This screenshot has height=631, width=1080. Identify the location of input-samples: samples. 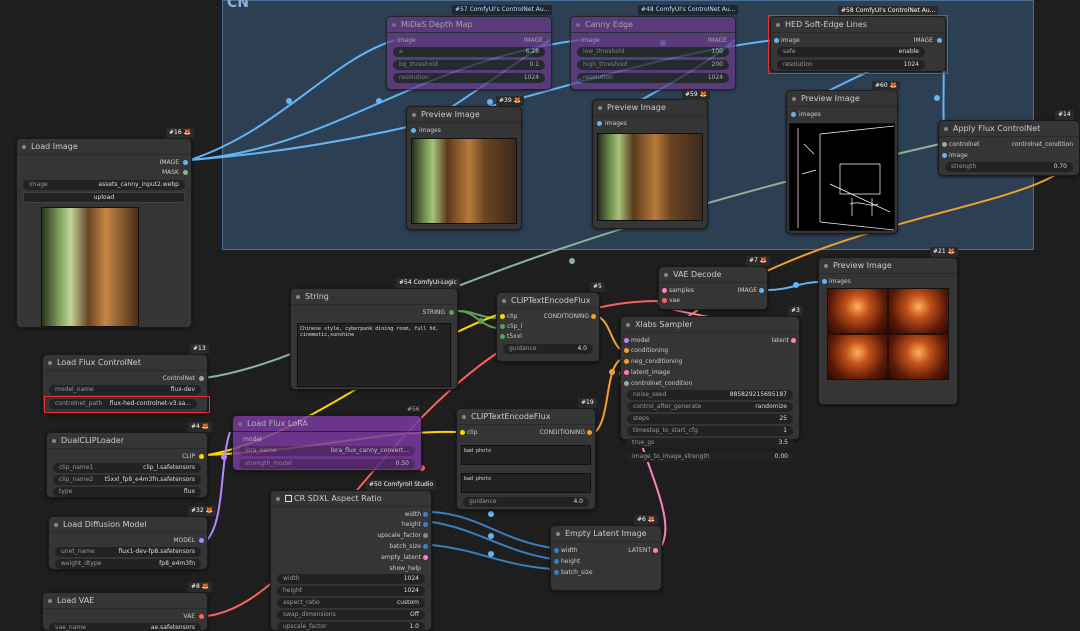
(681, 290).